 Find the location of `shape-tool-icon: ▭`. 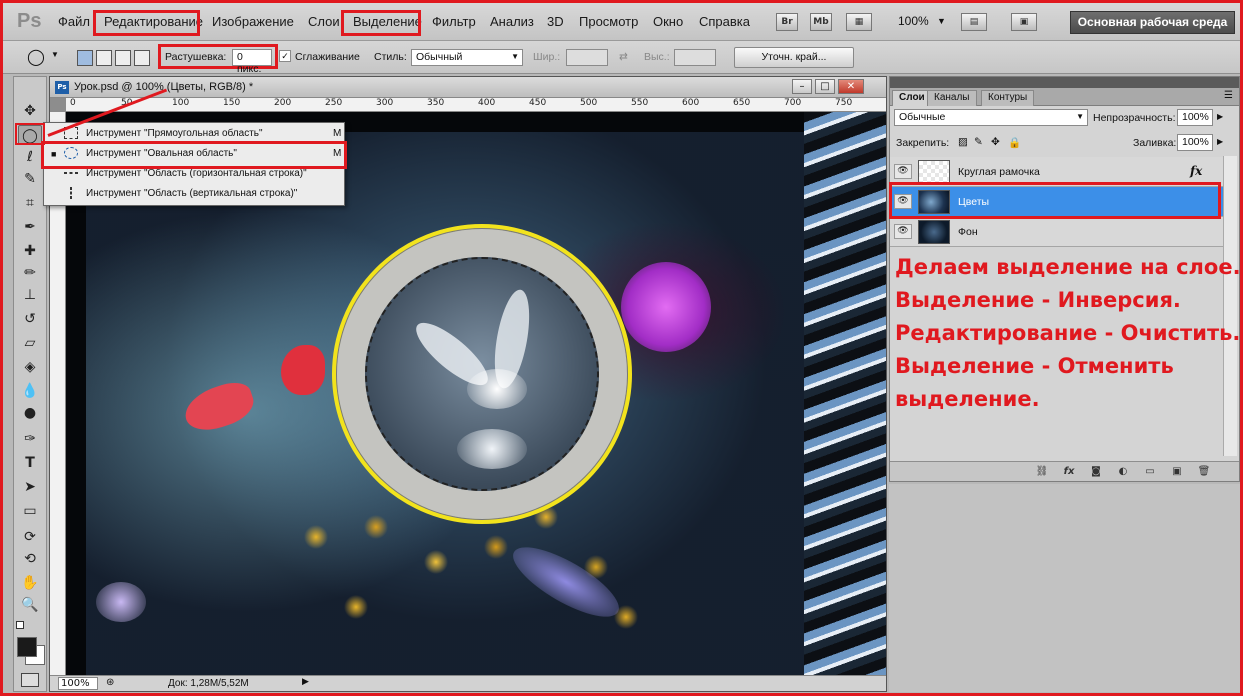

shape-tool-icon: ▭ is located at coordinates (30, 511).